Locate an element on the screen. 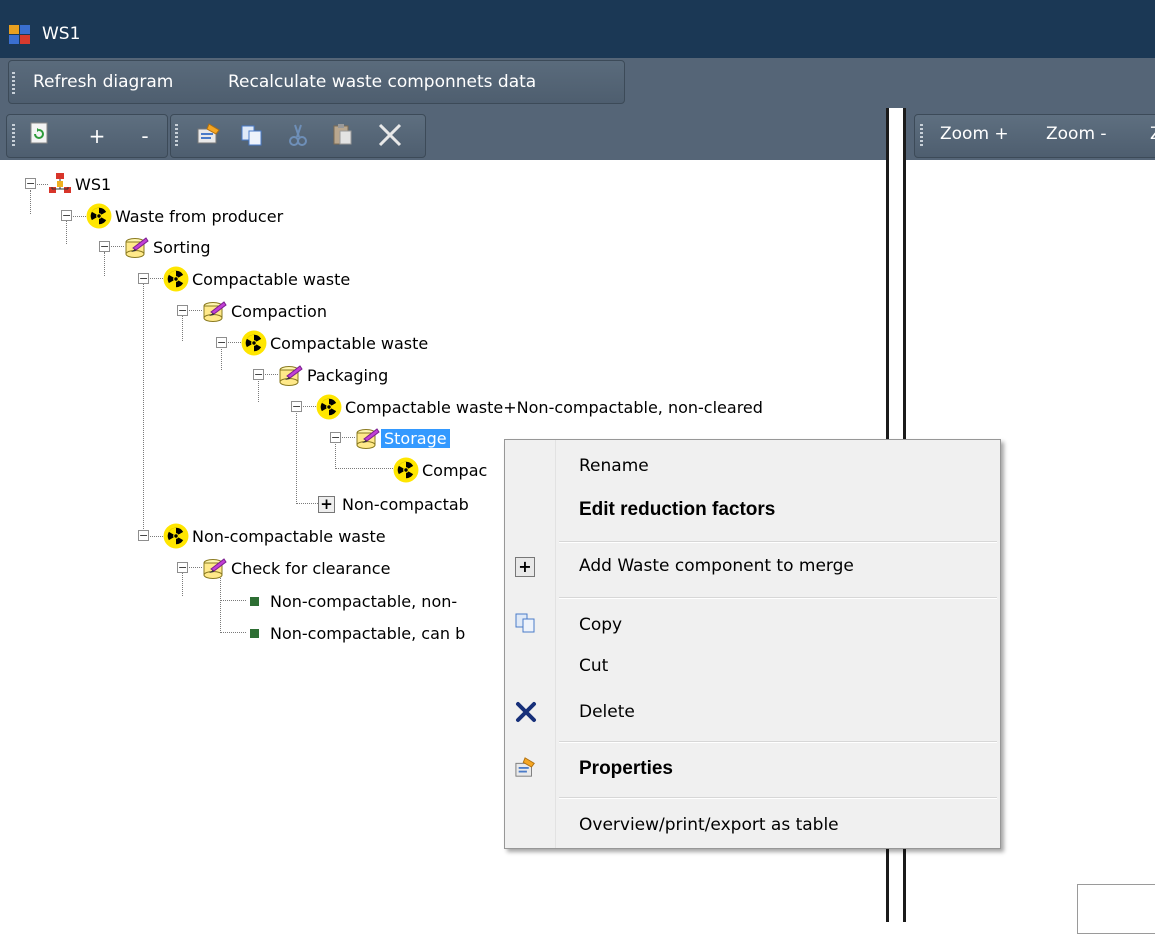 This screenshot has height=934, width=1155. tree-node-process: Compaction is located at coordinates (266, 311).